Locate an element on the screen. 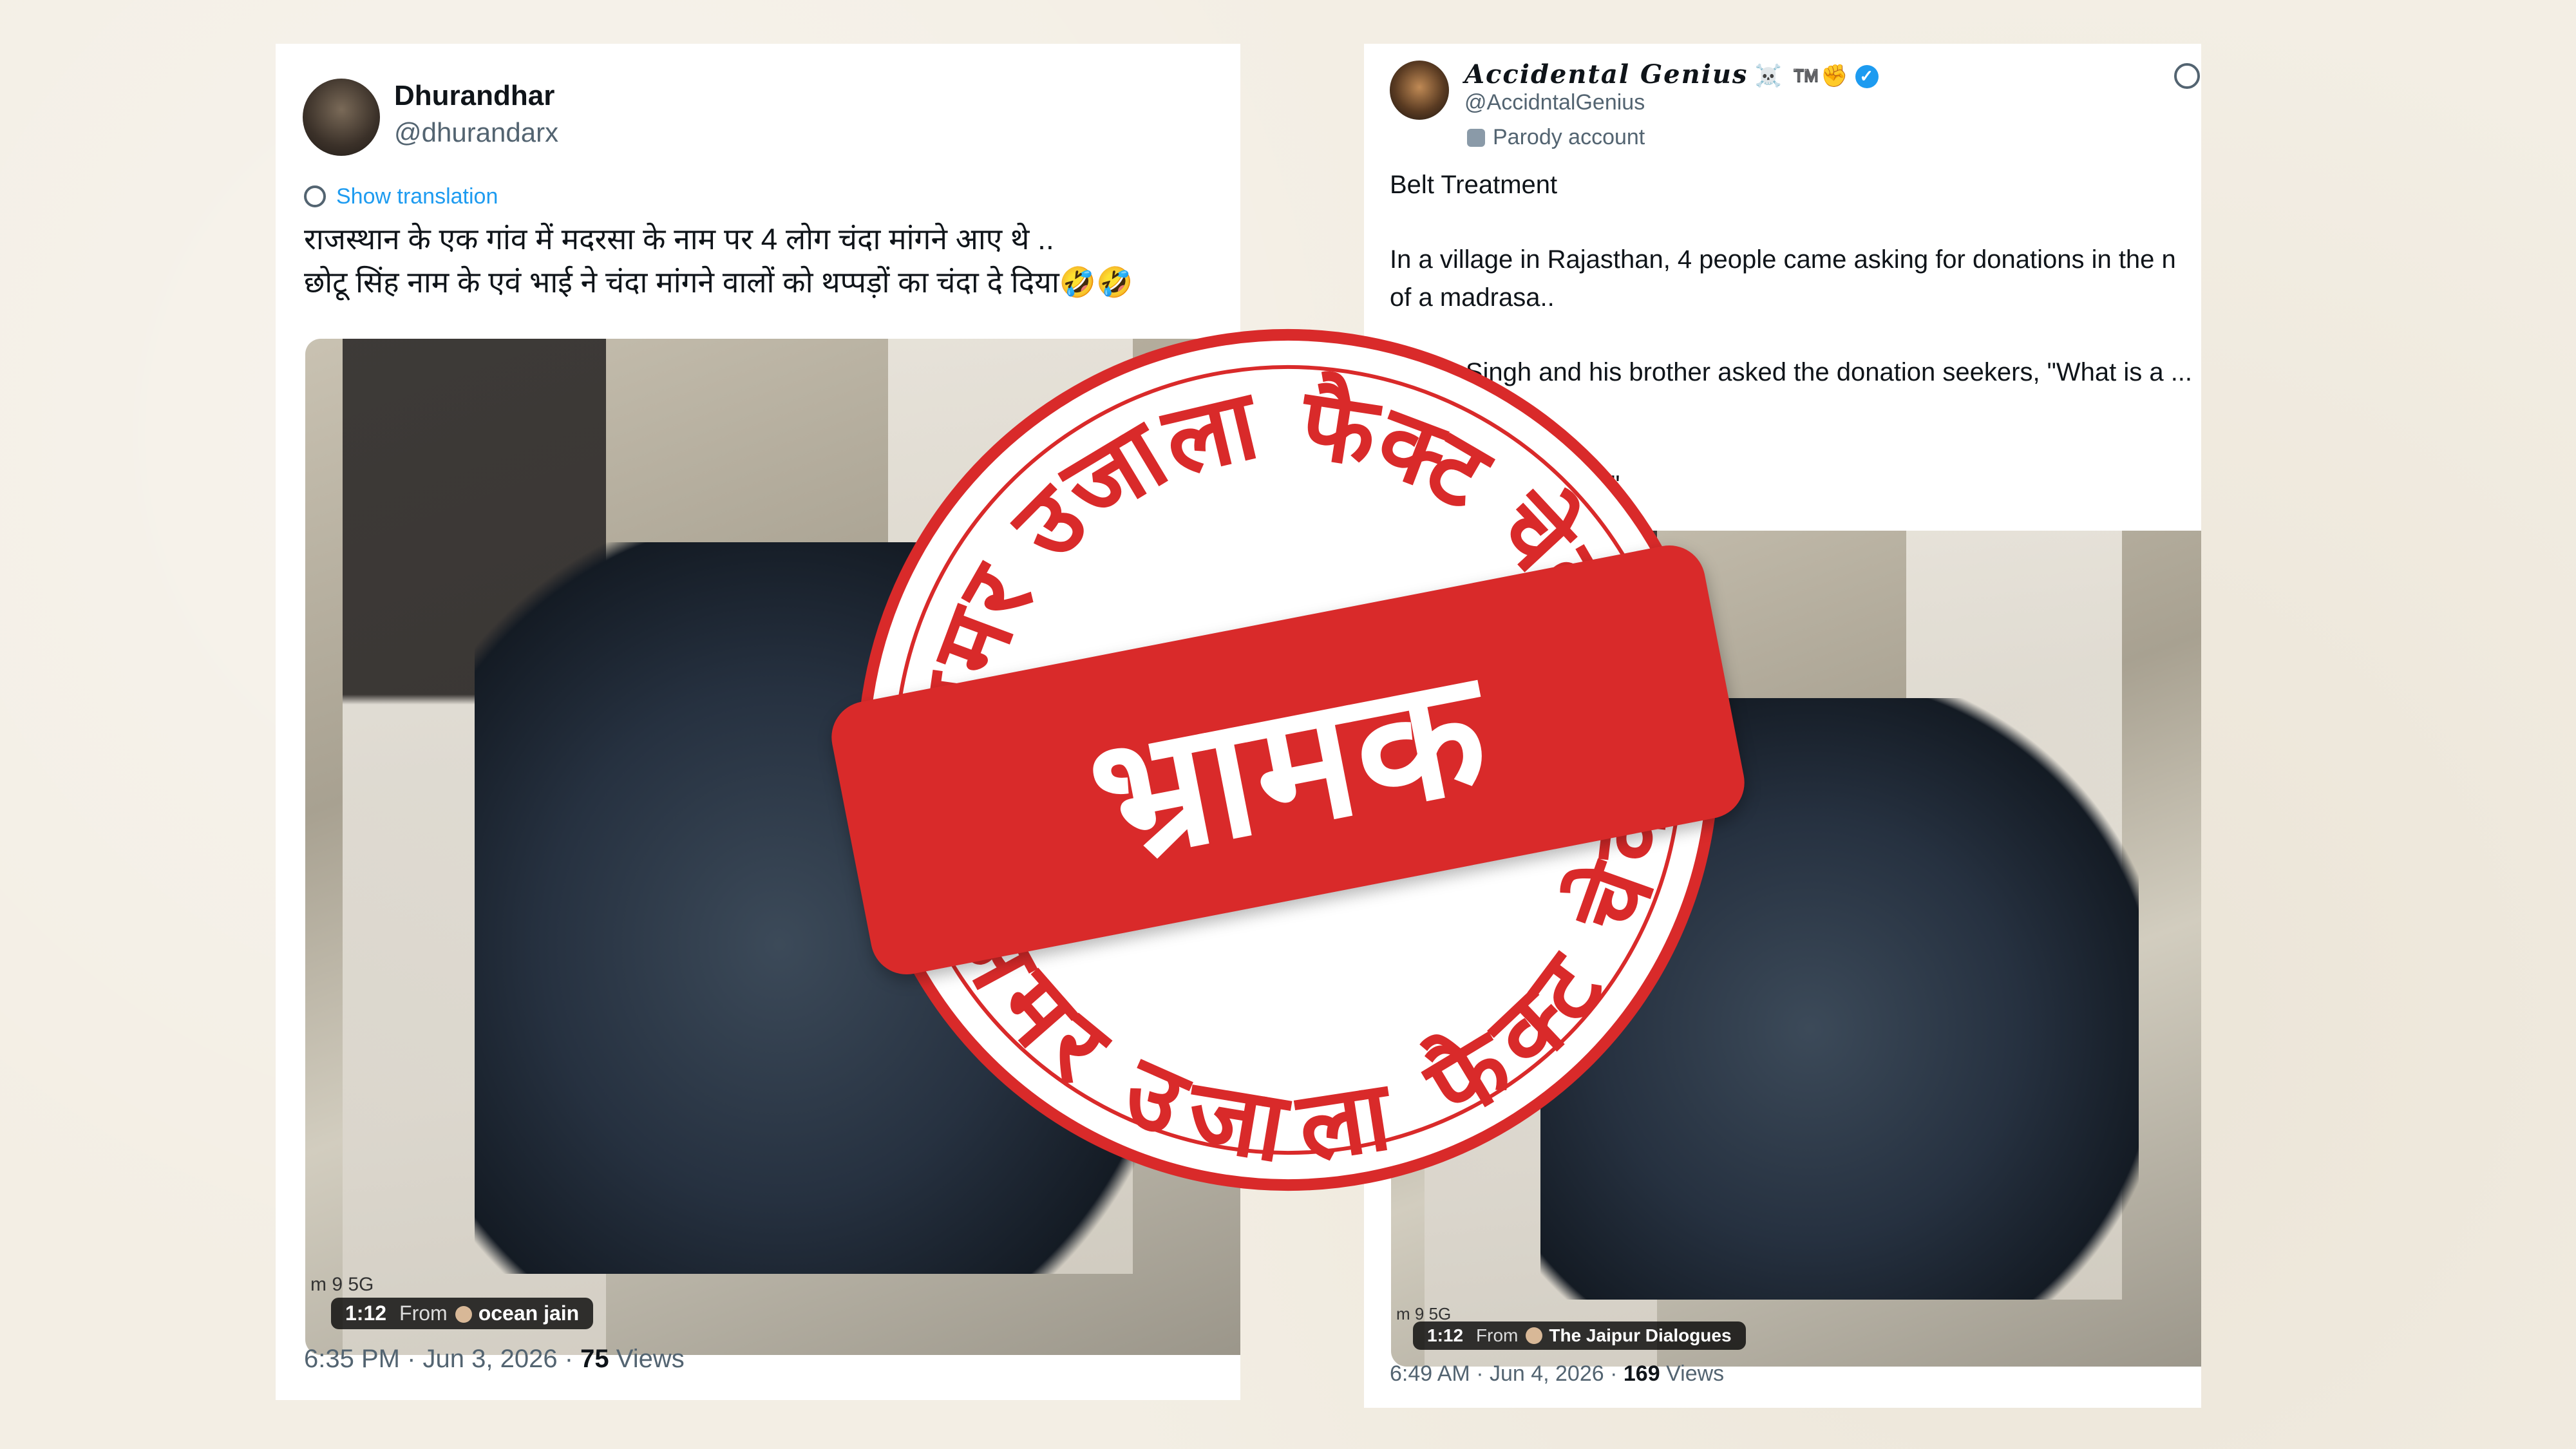 This screenshot has width=2576, height=1449. translate-icon is located at coordinates (315, 196).